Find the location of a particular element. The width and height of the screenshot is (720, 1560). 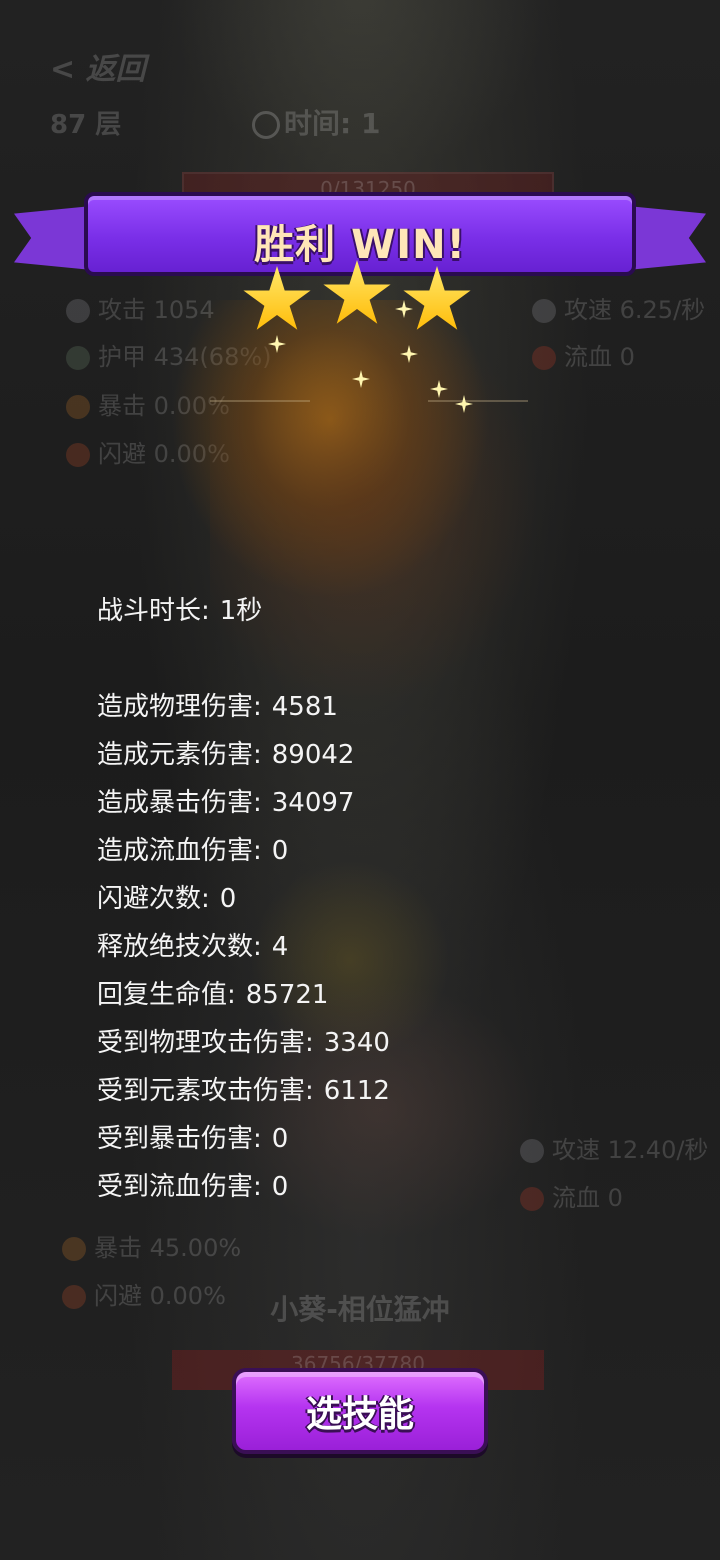

dodge-icon is located at coordinates (78, 455).